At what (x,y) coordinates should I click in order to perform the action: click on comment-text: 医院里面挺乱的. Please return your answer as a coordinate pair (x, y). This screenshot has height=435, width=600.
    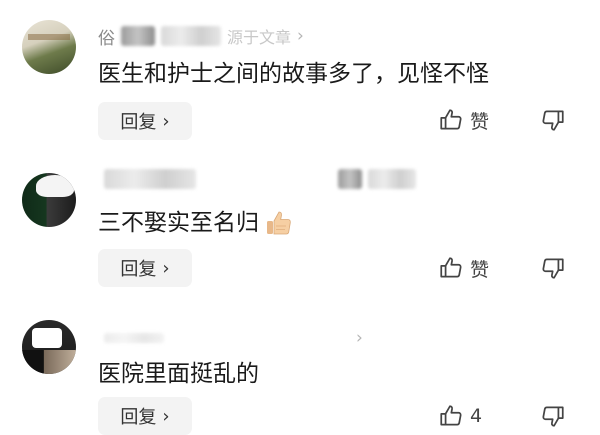
    Looking at the image, I should click on (178, 374).